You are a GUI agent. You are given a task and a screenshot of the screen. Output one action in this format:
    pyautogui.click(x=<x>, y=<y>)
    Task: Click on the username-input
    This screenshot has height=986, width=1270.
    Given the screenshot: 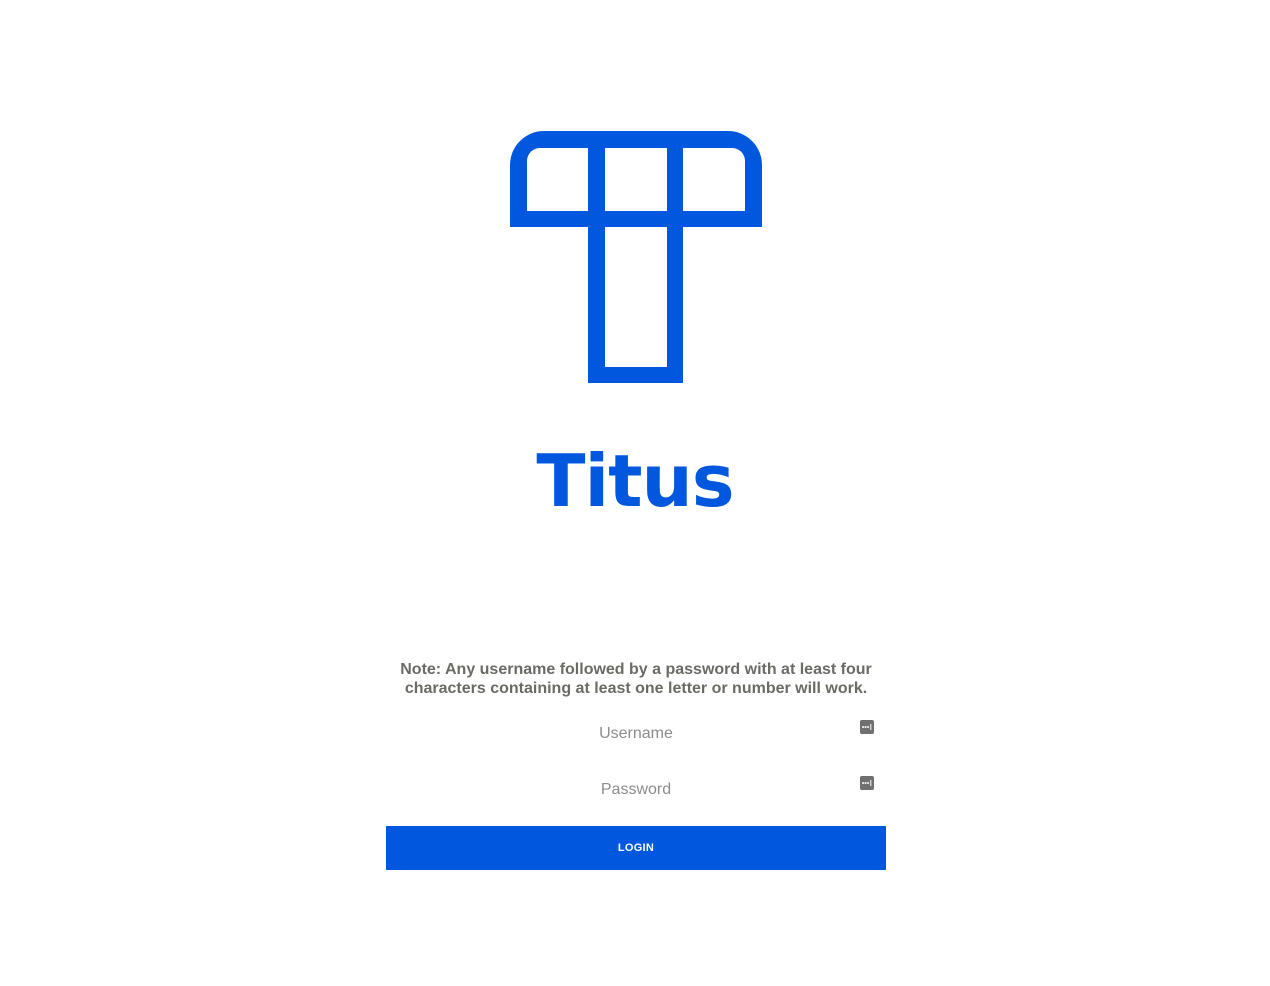 What is the action you would take?
    pyautogui.click(x=636, y=734)
    